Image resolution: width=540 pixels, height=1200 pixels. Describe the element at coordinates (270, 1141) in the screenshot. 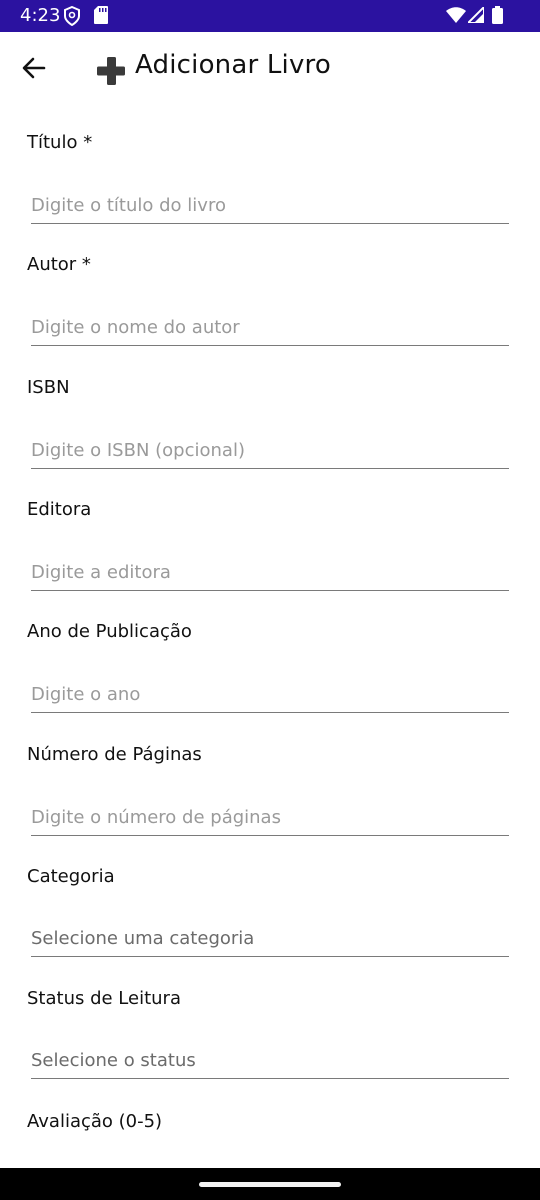

I see `field-rating: Avaliação (0-5)` at that location.